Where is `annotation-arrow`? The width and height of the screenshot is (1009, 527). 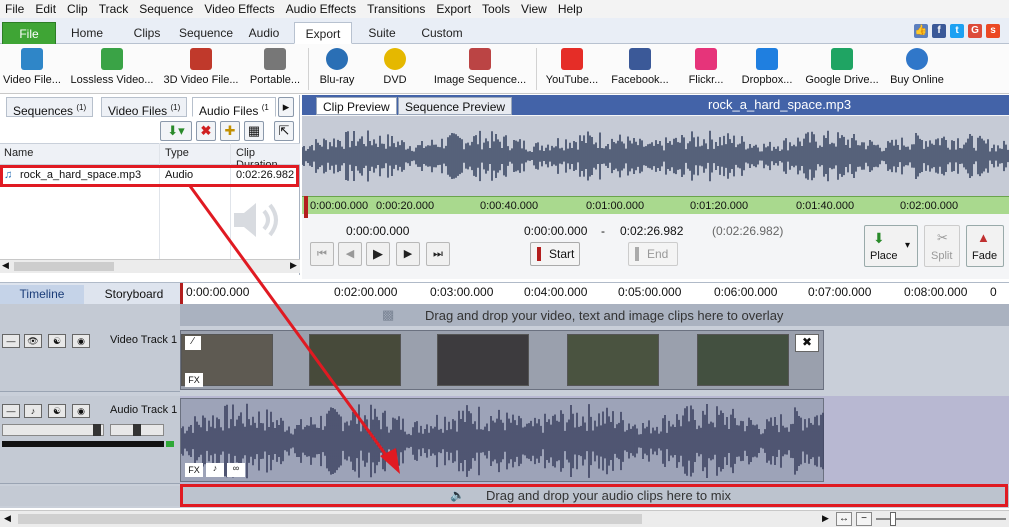
annotation-arrow is located at coordinates (294, 329).